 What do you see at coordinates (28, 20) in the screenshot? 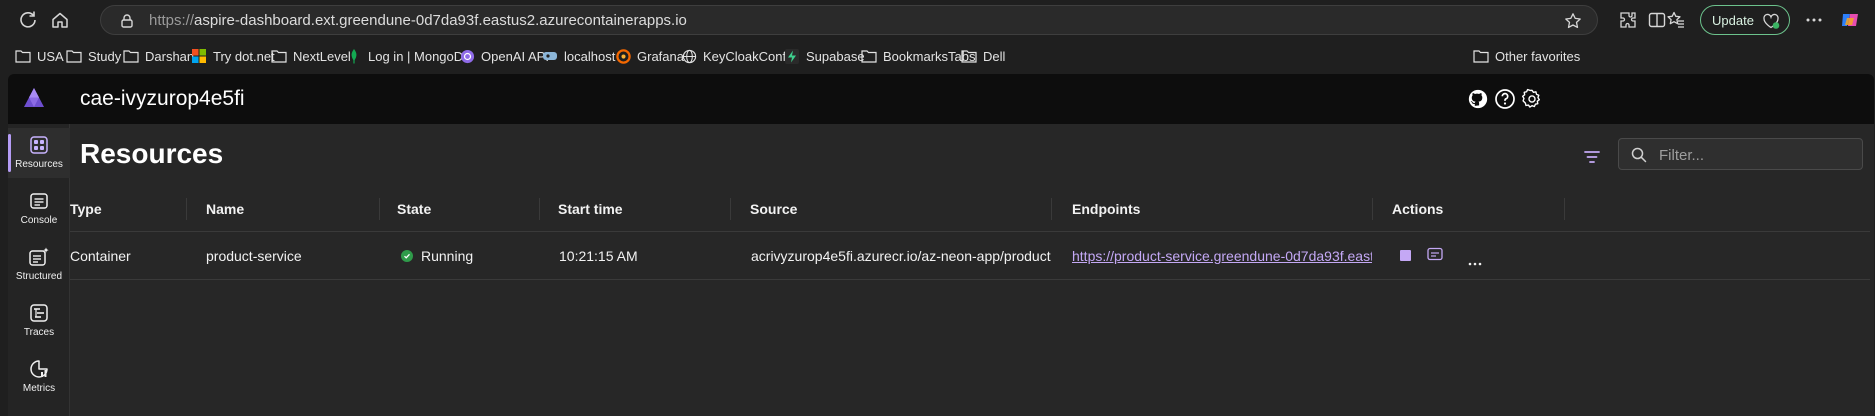
I see `refresh-icon` at bounding box center [28, 20].